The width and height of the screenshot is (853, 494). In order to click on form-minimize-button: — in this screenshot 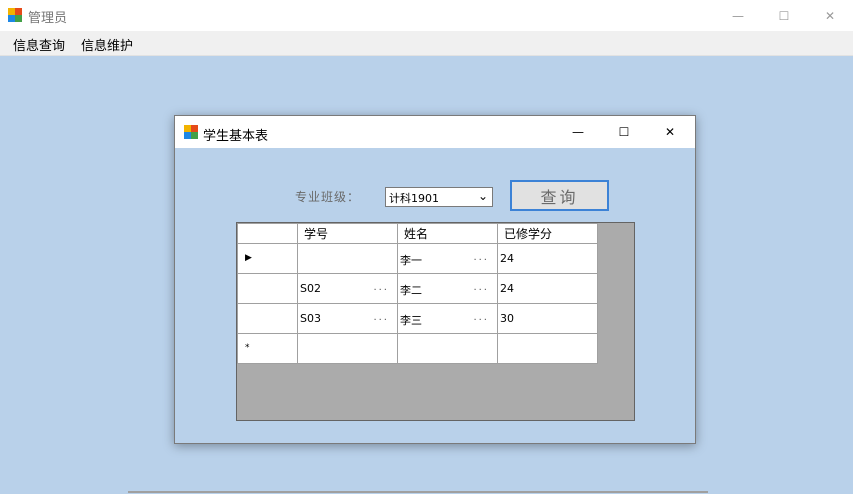, I will do `click(578, 132)`.